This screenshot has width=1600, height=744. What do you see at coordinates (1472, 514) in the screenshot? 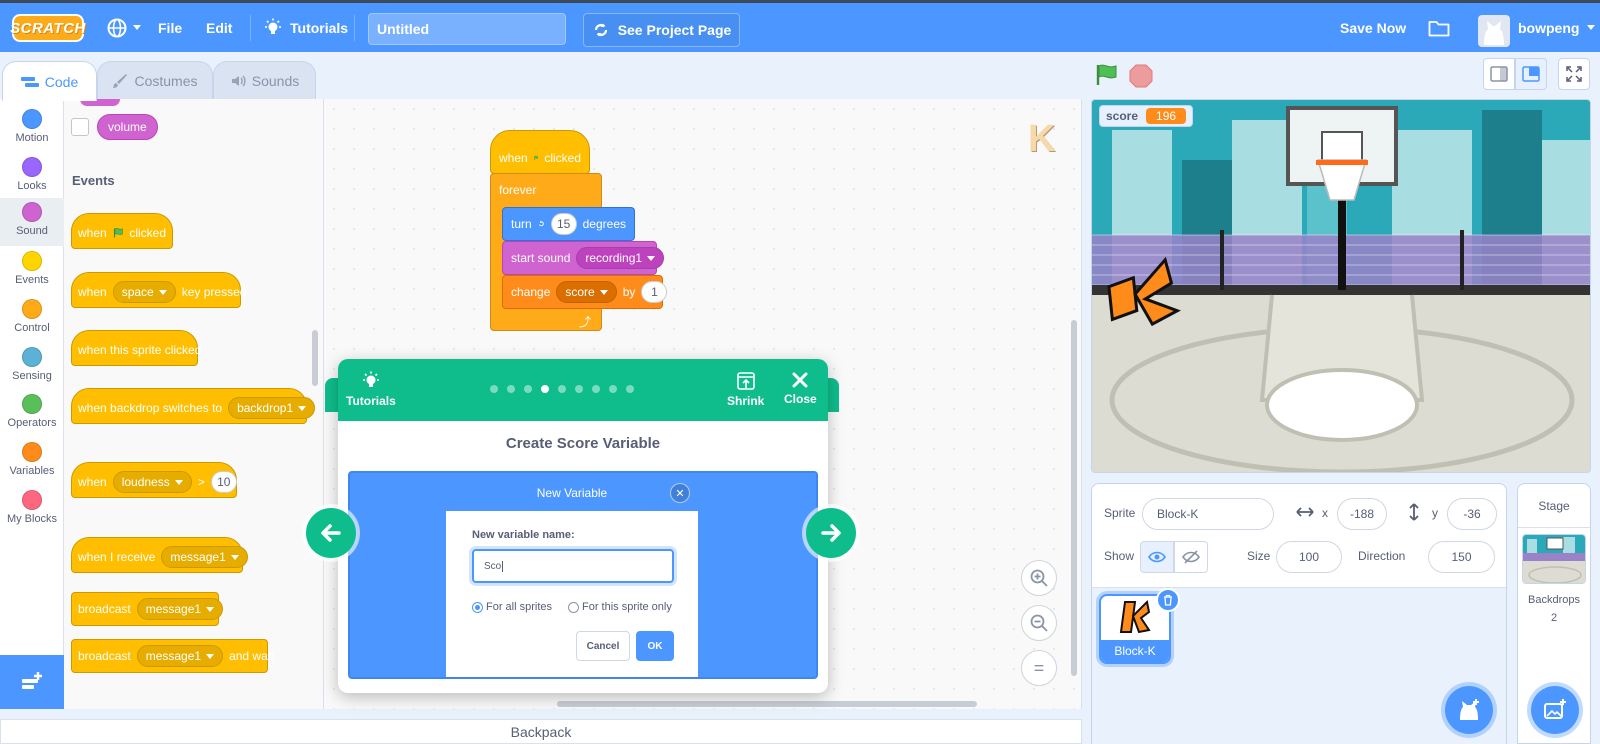
I see `y-position-input: -36` at bounding box center [1472, 514].